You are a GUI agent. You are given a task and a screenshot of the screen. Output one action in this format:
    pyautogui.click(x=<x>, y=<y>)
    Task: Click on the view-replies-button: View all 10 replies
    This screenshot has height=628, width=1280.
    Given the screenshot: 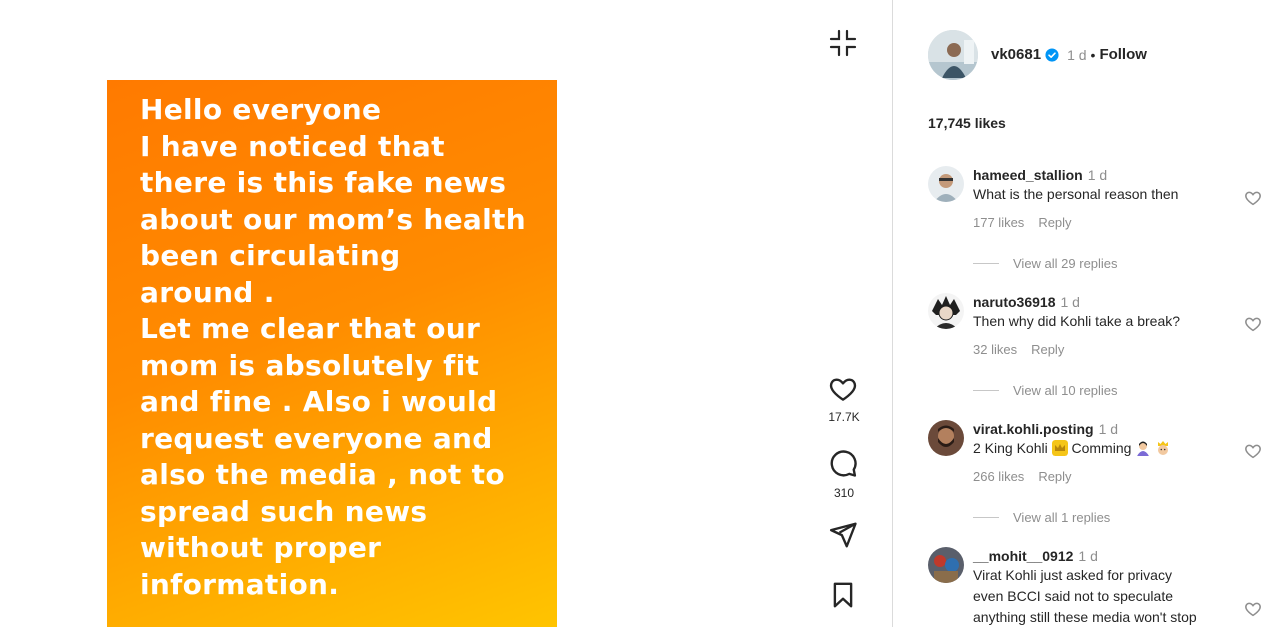 What is the action you would take?
    pyautogui.click(x=1045, y=390)
    